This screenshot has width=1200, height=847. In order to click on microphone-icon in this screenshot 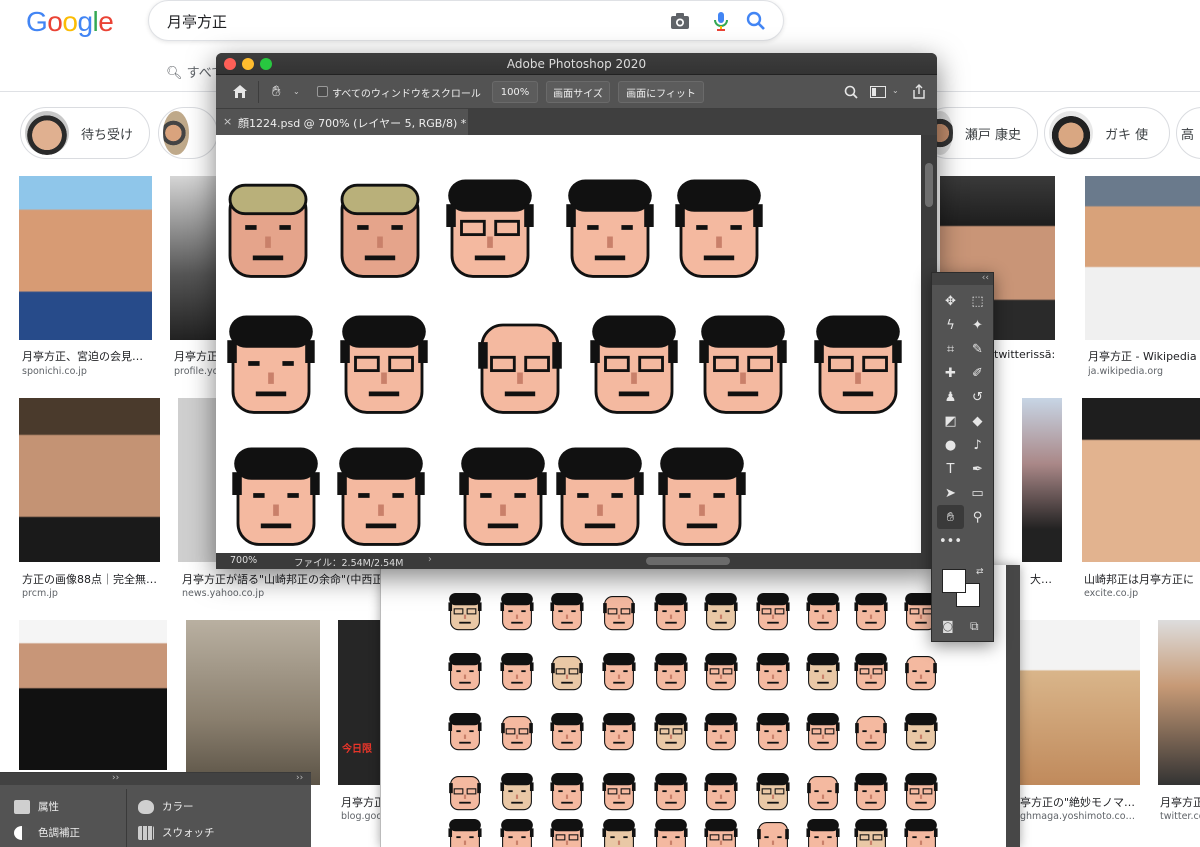, I will do `click(721, 21)`.